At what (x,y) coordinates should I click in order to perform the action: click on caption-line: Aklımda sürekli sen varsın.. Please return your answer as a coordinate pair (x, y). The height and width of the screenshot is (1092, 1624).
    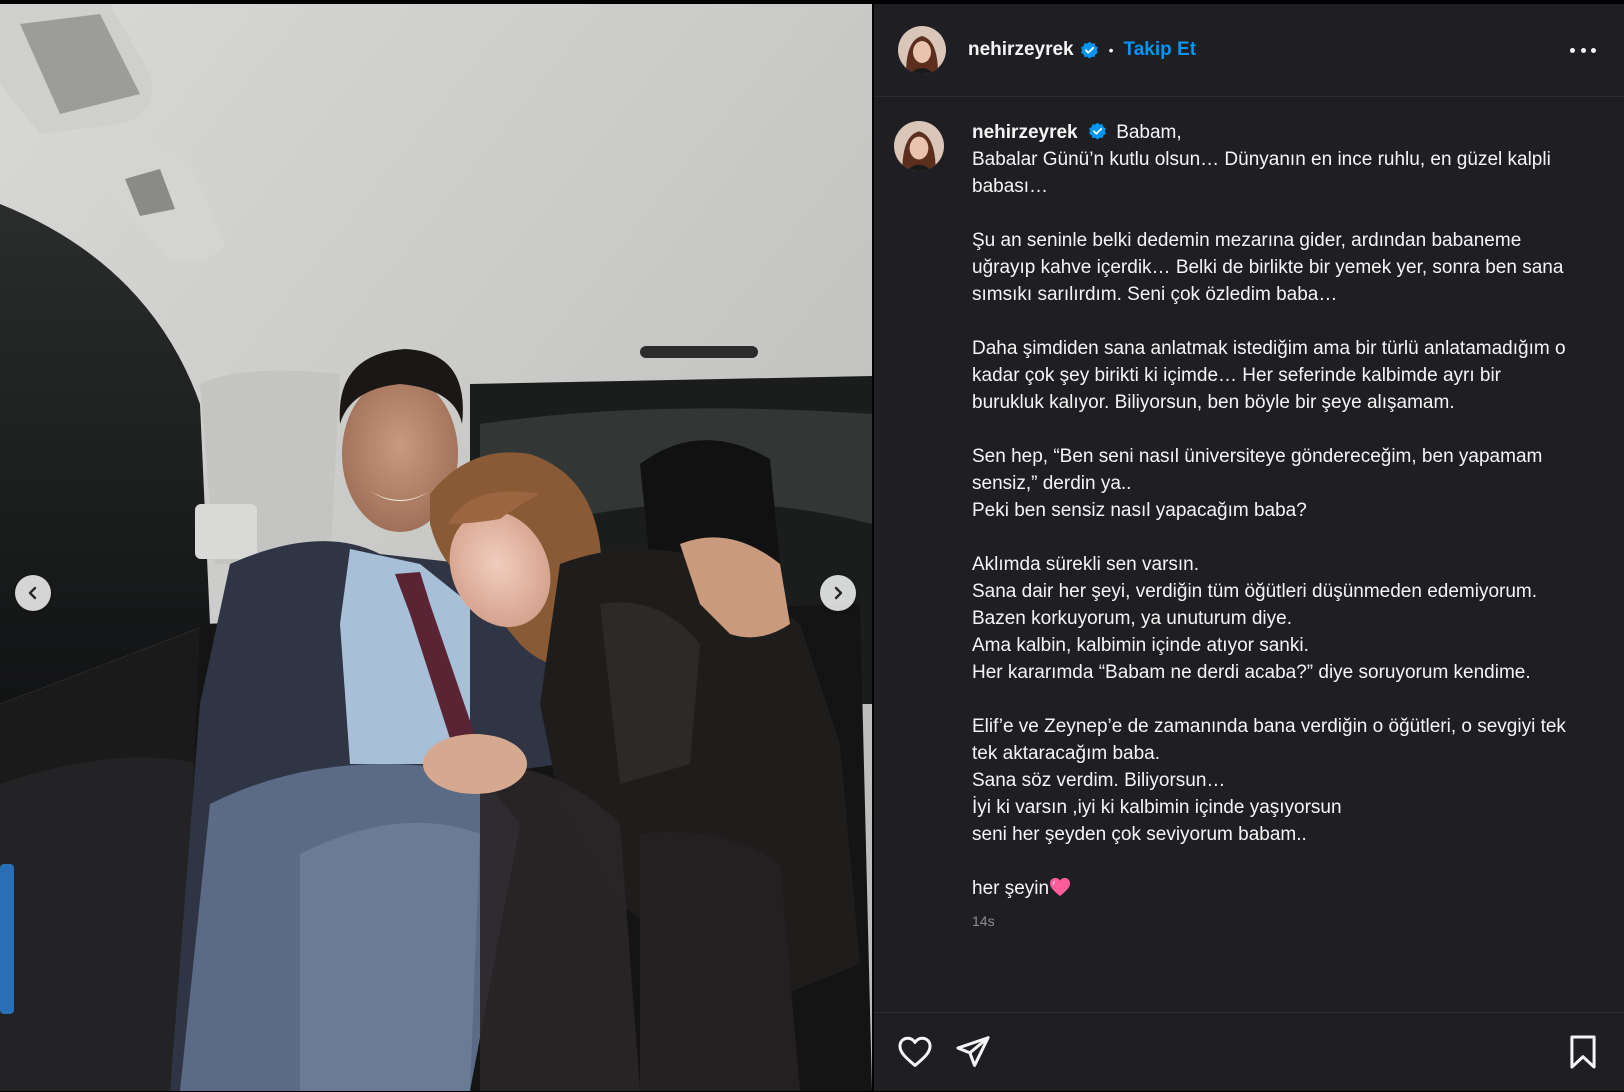
    Looking at the image, I should click on (1086, 564).